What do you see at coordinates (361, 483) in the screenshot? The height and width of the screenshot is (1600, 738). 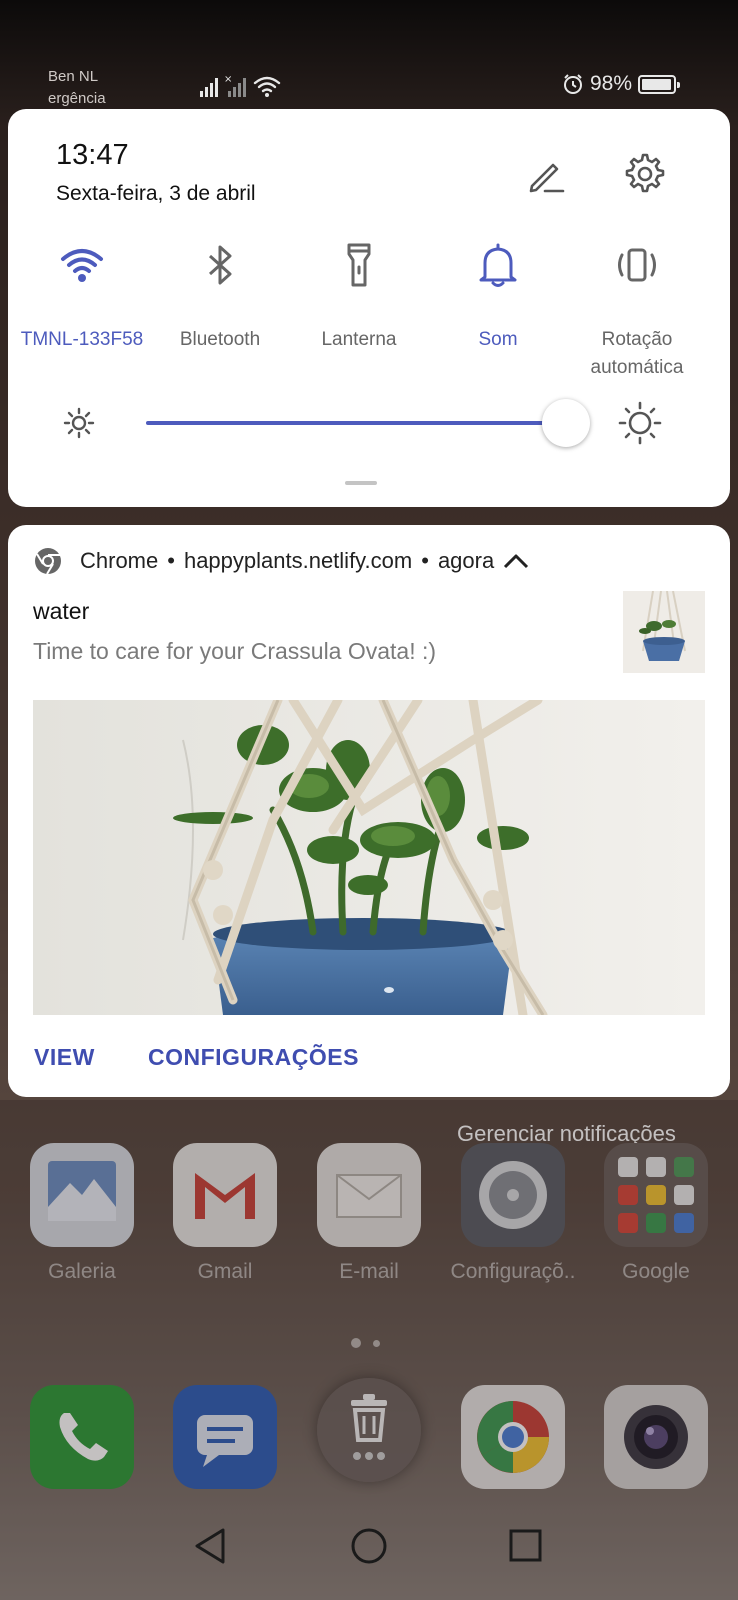 I see `panel-drag-handle` at bounding box center [361, 483].